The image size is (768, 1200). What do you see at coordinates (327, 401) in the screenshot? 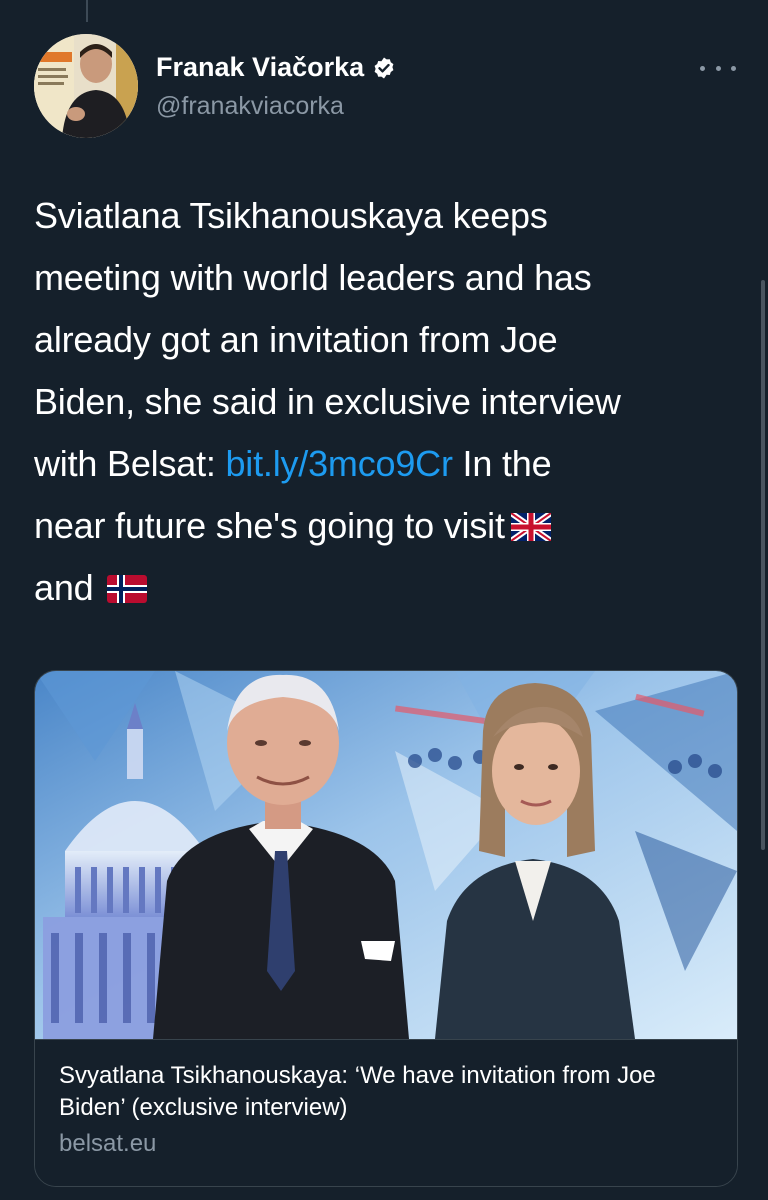
I see `tweet-line: Biden, she said in exclusive interview` at bounding box center [327, 401].